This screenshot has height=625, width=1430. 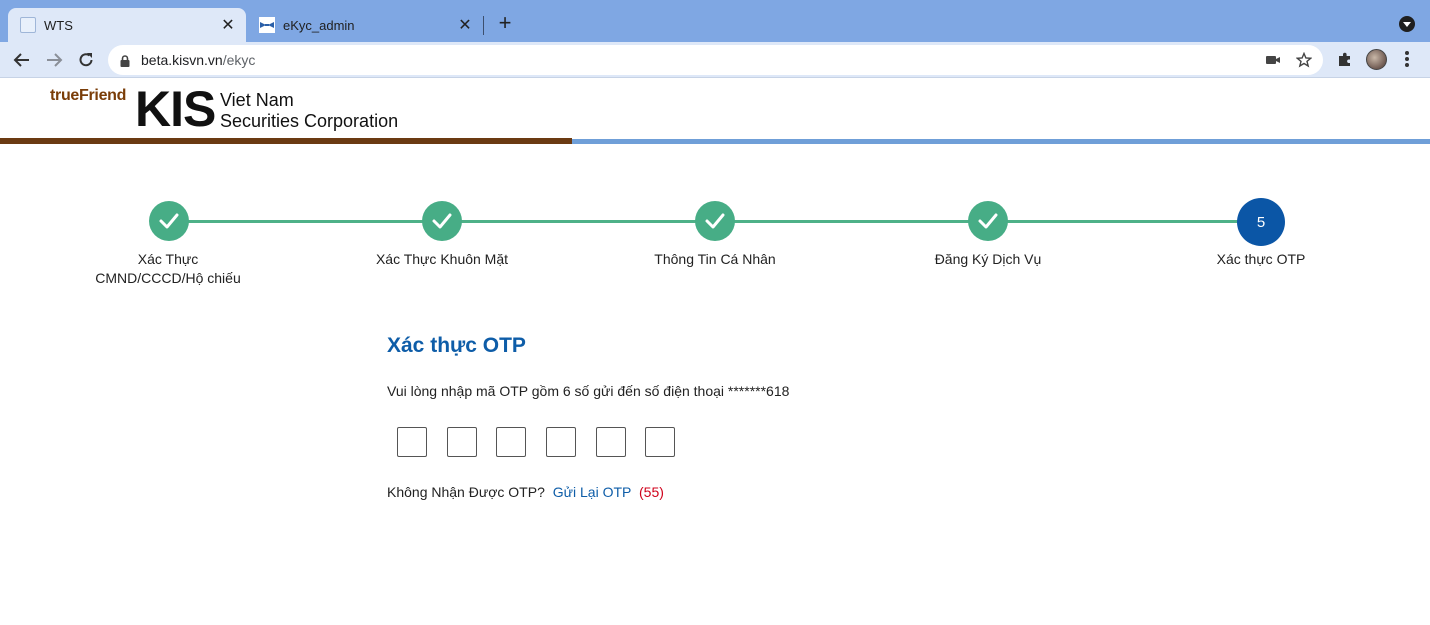 What do you see at coordinates (988, 259) in the screenshot?
I see `step-4-label: Đăng Ký Dịch Vụ` at bounding box center [988, 259].